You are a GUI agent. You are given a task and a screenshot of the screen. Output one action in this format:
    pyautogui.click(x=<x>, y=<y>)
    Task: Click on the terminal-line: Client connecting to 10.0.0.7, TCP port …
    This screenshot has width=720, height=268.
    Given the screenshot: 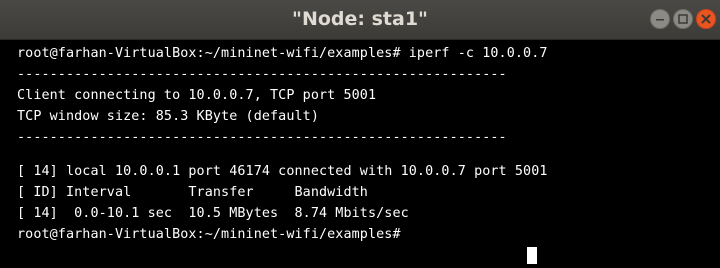 What is the action you would take?
    pyautogui.click(x=197, y=95)
    